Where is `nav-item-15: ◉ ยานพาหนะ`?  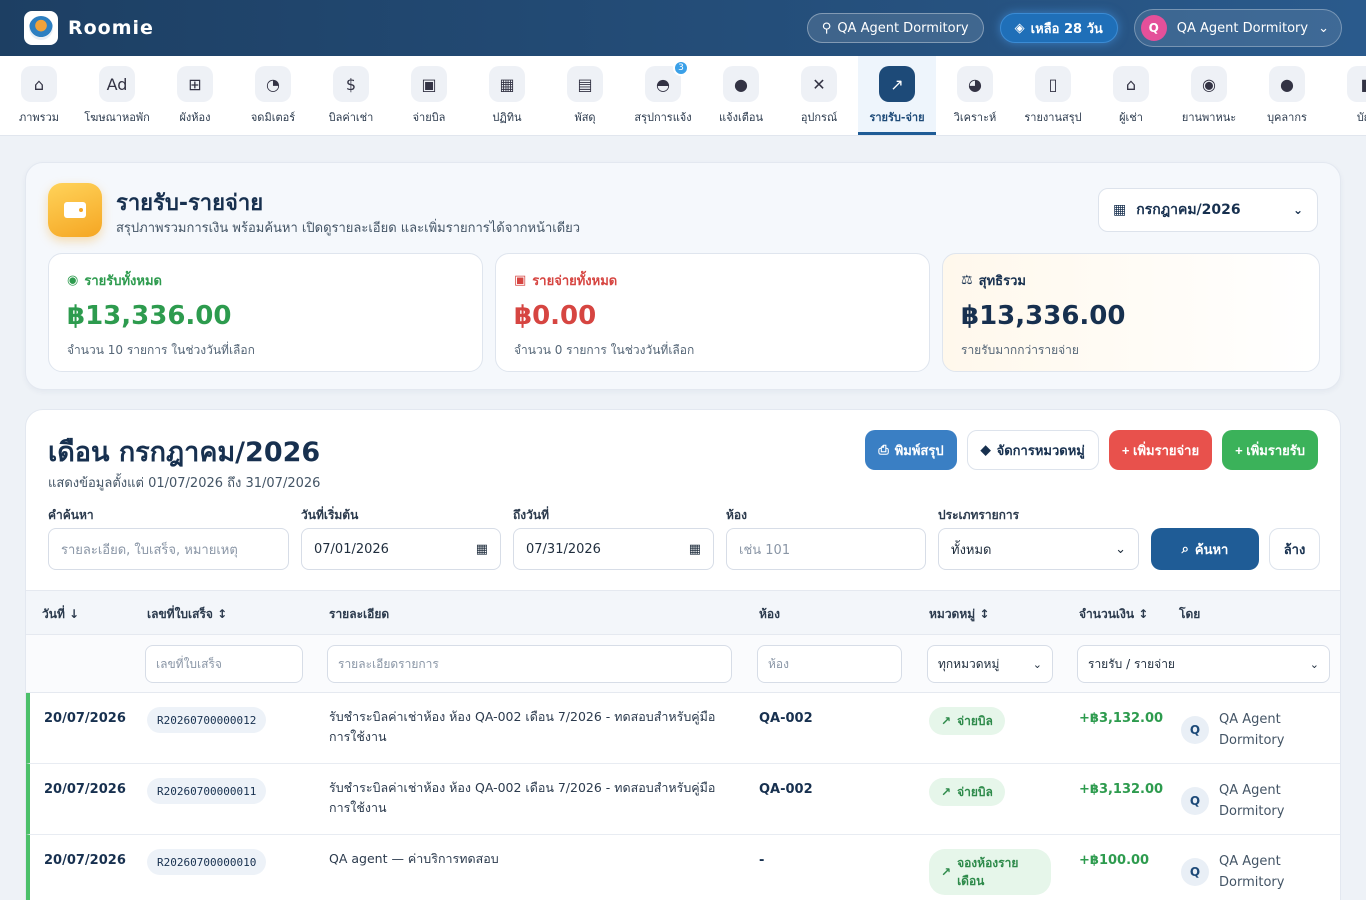 nav-item-15: ◉ ยานพาหนะ is located at coordinates (1209, 95).